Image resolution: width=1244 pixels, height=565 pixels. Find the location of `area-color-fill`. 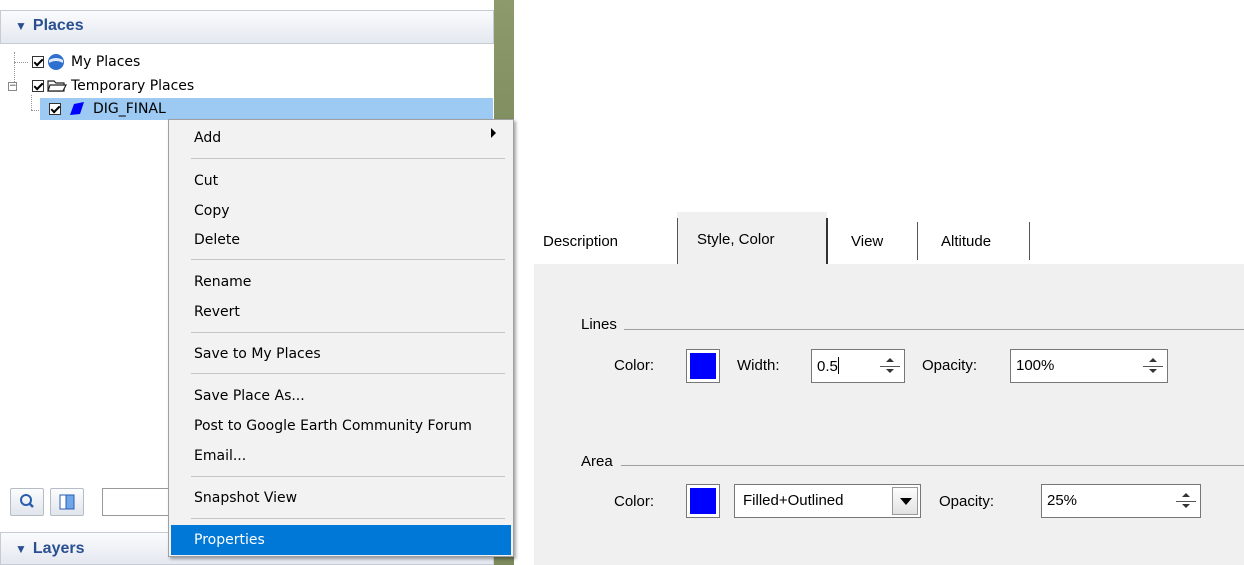

area-color-fill is located at coordinates (703, 501).